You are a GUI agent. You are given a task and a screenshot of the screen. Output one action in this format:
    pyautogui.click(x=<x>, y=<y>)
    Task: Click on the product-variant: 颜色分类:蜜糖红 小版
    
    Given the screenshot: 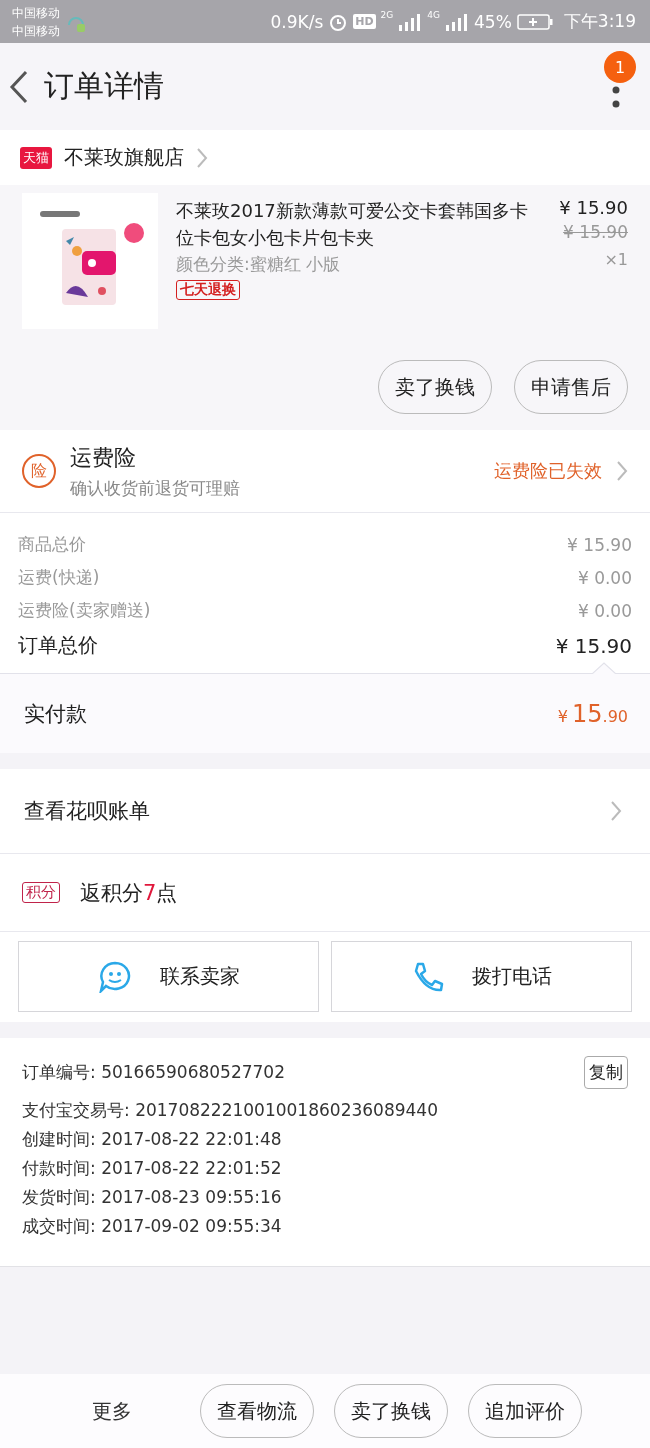 What is the action you would take?
    pyautogui.click(x=258, y=264)
    